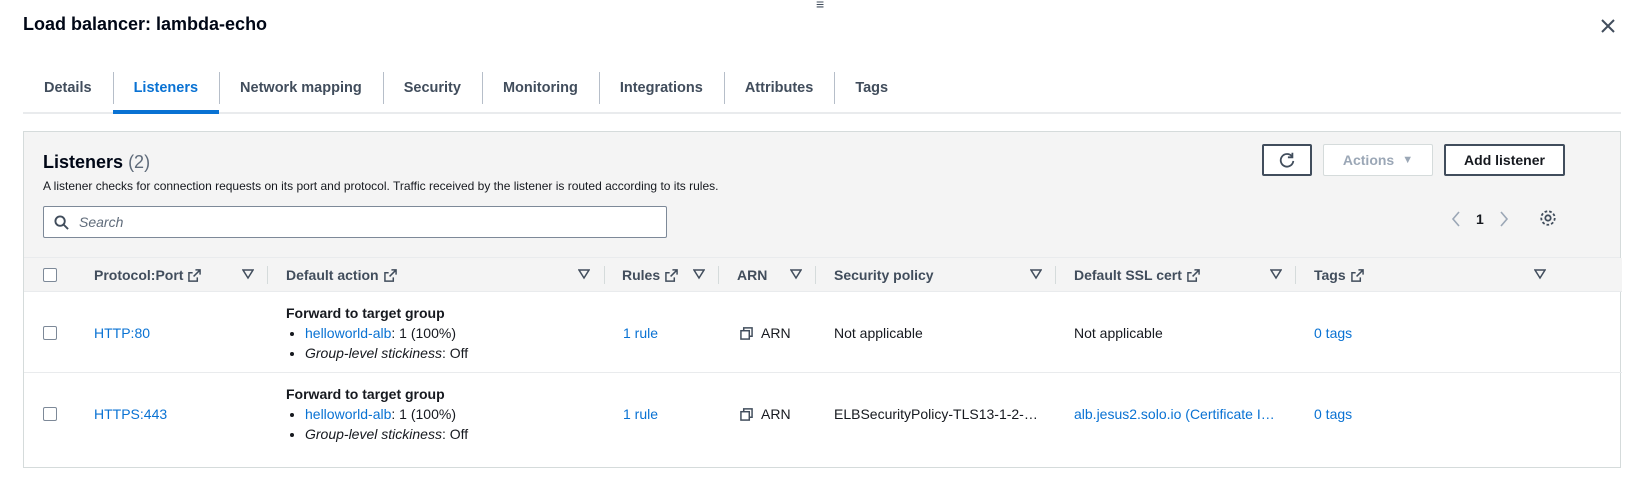 The width and height of the screenshot is (1632, 483). What do you see at coordinates (661, 88) in the screenshot?
I see `tab-integrations: Integrations` at bounding box center [661, 88].